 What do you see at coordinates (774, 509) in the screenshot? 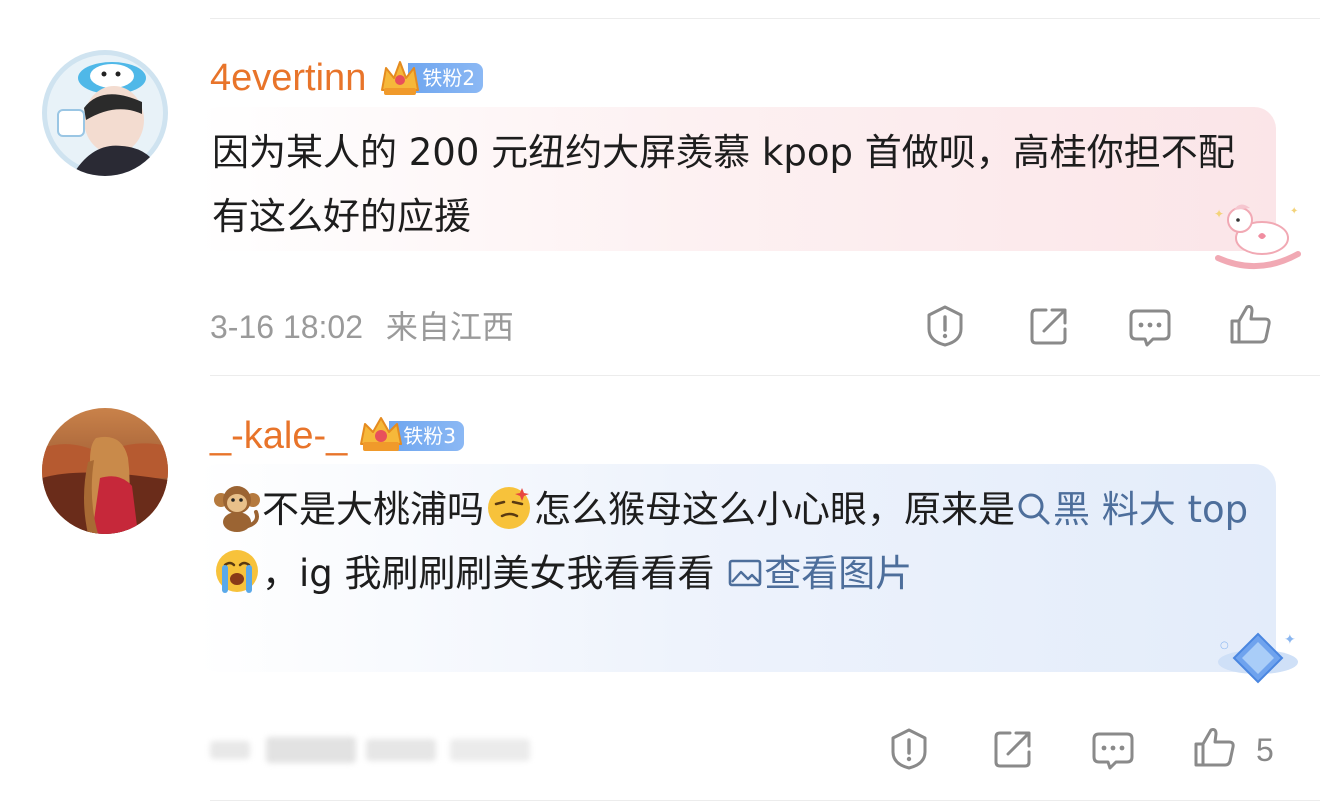
I see `comment-text-part-2: 怎么猴母这么小心眼，原来是` at bounding box center [774, 509].